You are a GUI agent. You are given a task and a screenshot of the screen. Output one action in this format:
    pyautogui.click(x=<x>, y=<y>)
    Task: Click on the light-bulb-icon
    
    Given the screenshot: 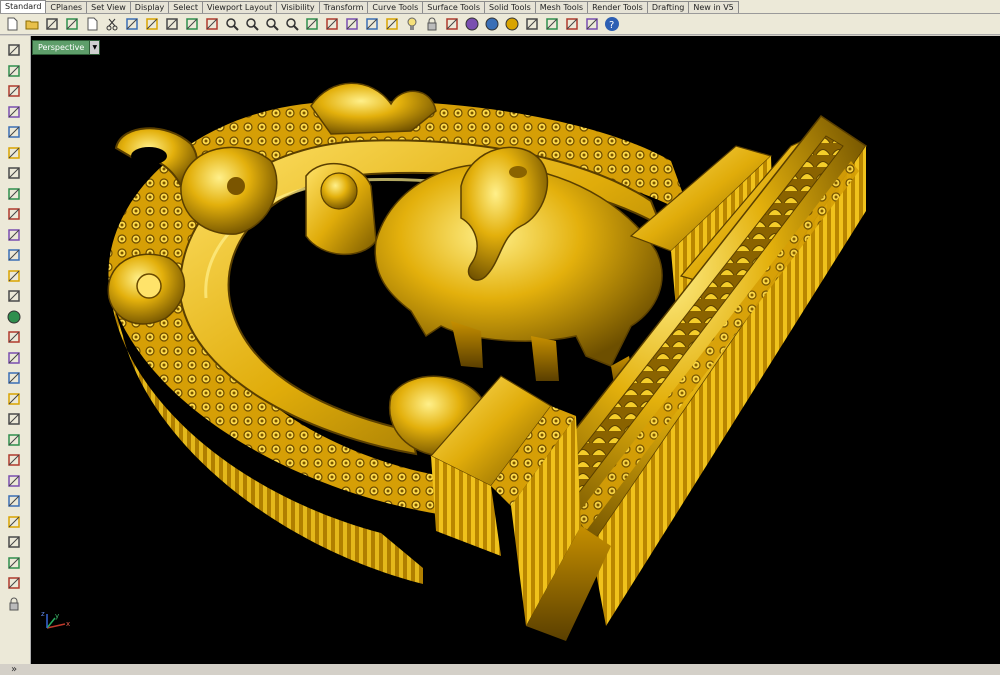 What is the action you would take?
    pyautogui.click(x=412, y=24)
    